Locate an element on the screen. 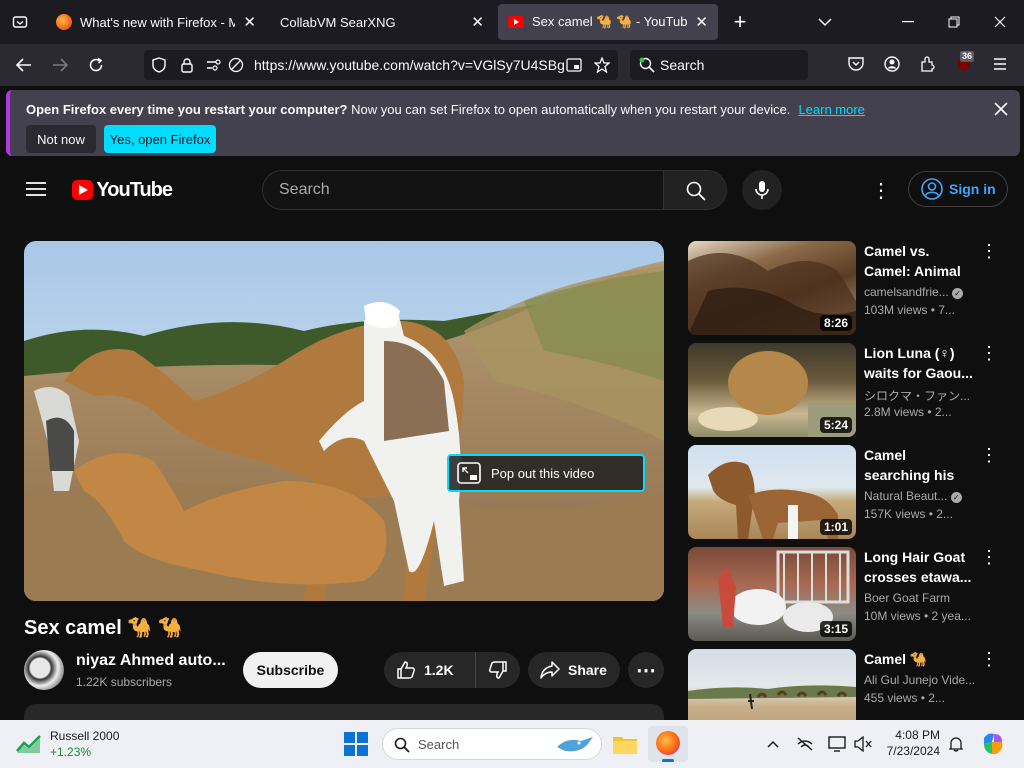 This screenshot has width=1024, height=768. stock-chart-icon is located at coordinates (28, 744).